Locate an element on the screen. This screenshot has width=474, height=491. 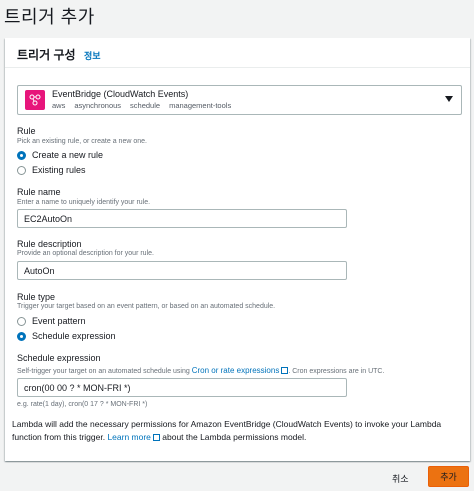
radio-label: Existing rules is located at coordinates (59, 170).